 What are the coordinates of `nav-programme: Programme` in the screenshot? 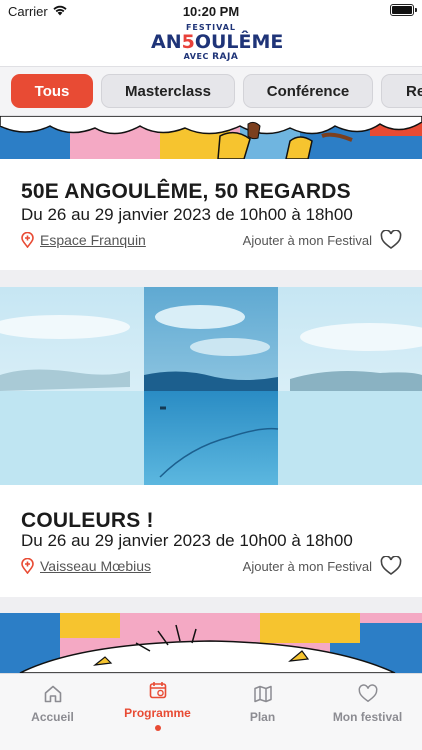 It's located at (157, 705).